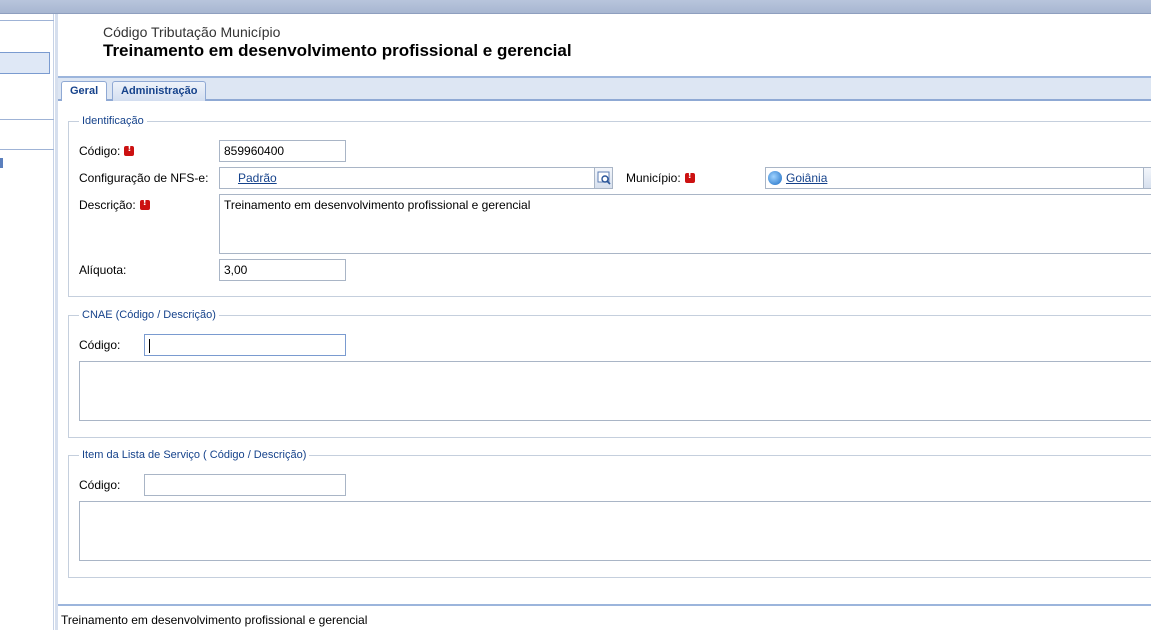 Image resolution: width=1151 pixels, height=630 pixels. Describe the element at coordinates (84, 91) in the screenshot. I see `tab-geral: Geral` at that location.